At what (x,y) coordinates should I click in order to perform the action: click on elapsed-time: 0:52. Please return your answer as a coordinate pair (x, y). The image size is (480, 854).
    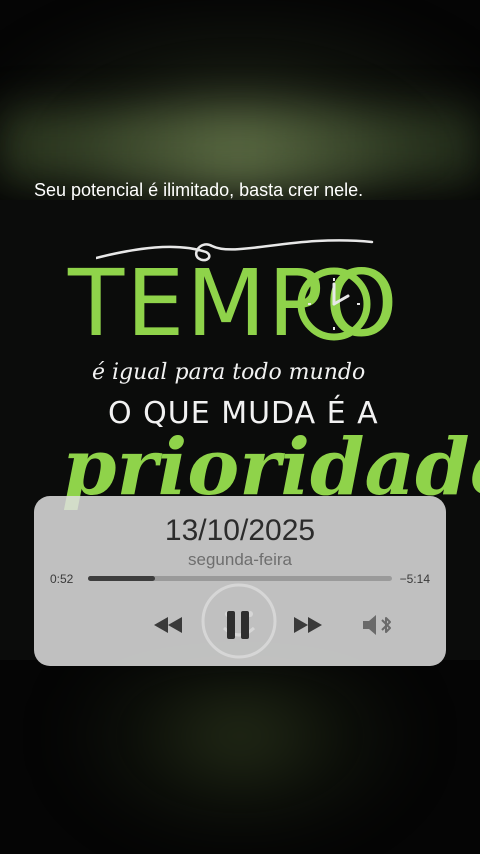
    Looking at the image, I should click on (62, 579).